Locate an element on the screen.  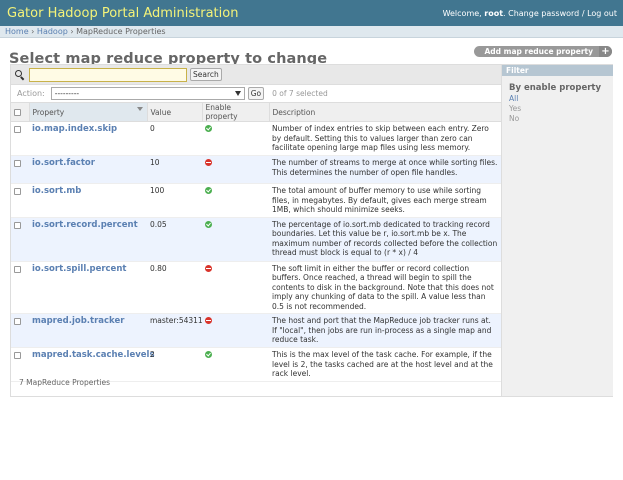
select-all-checkbox is located at coordinates (17, 112).